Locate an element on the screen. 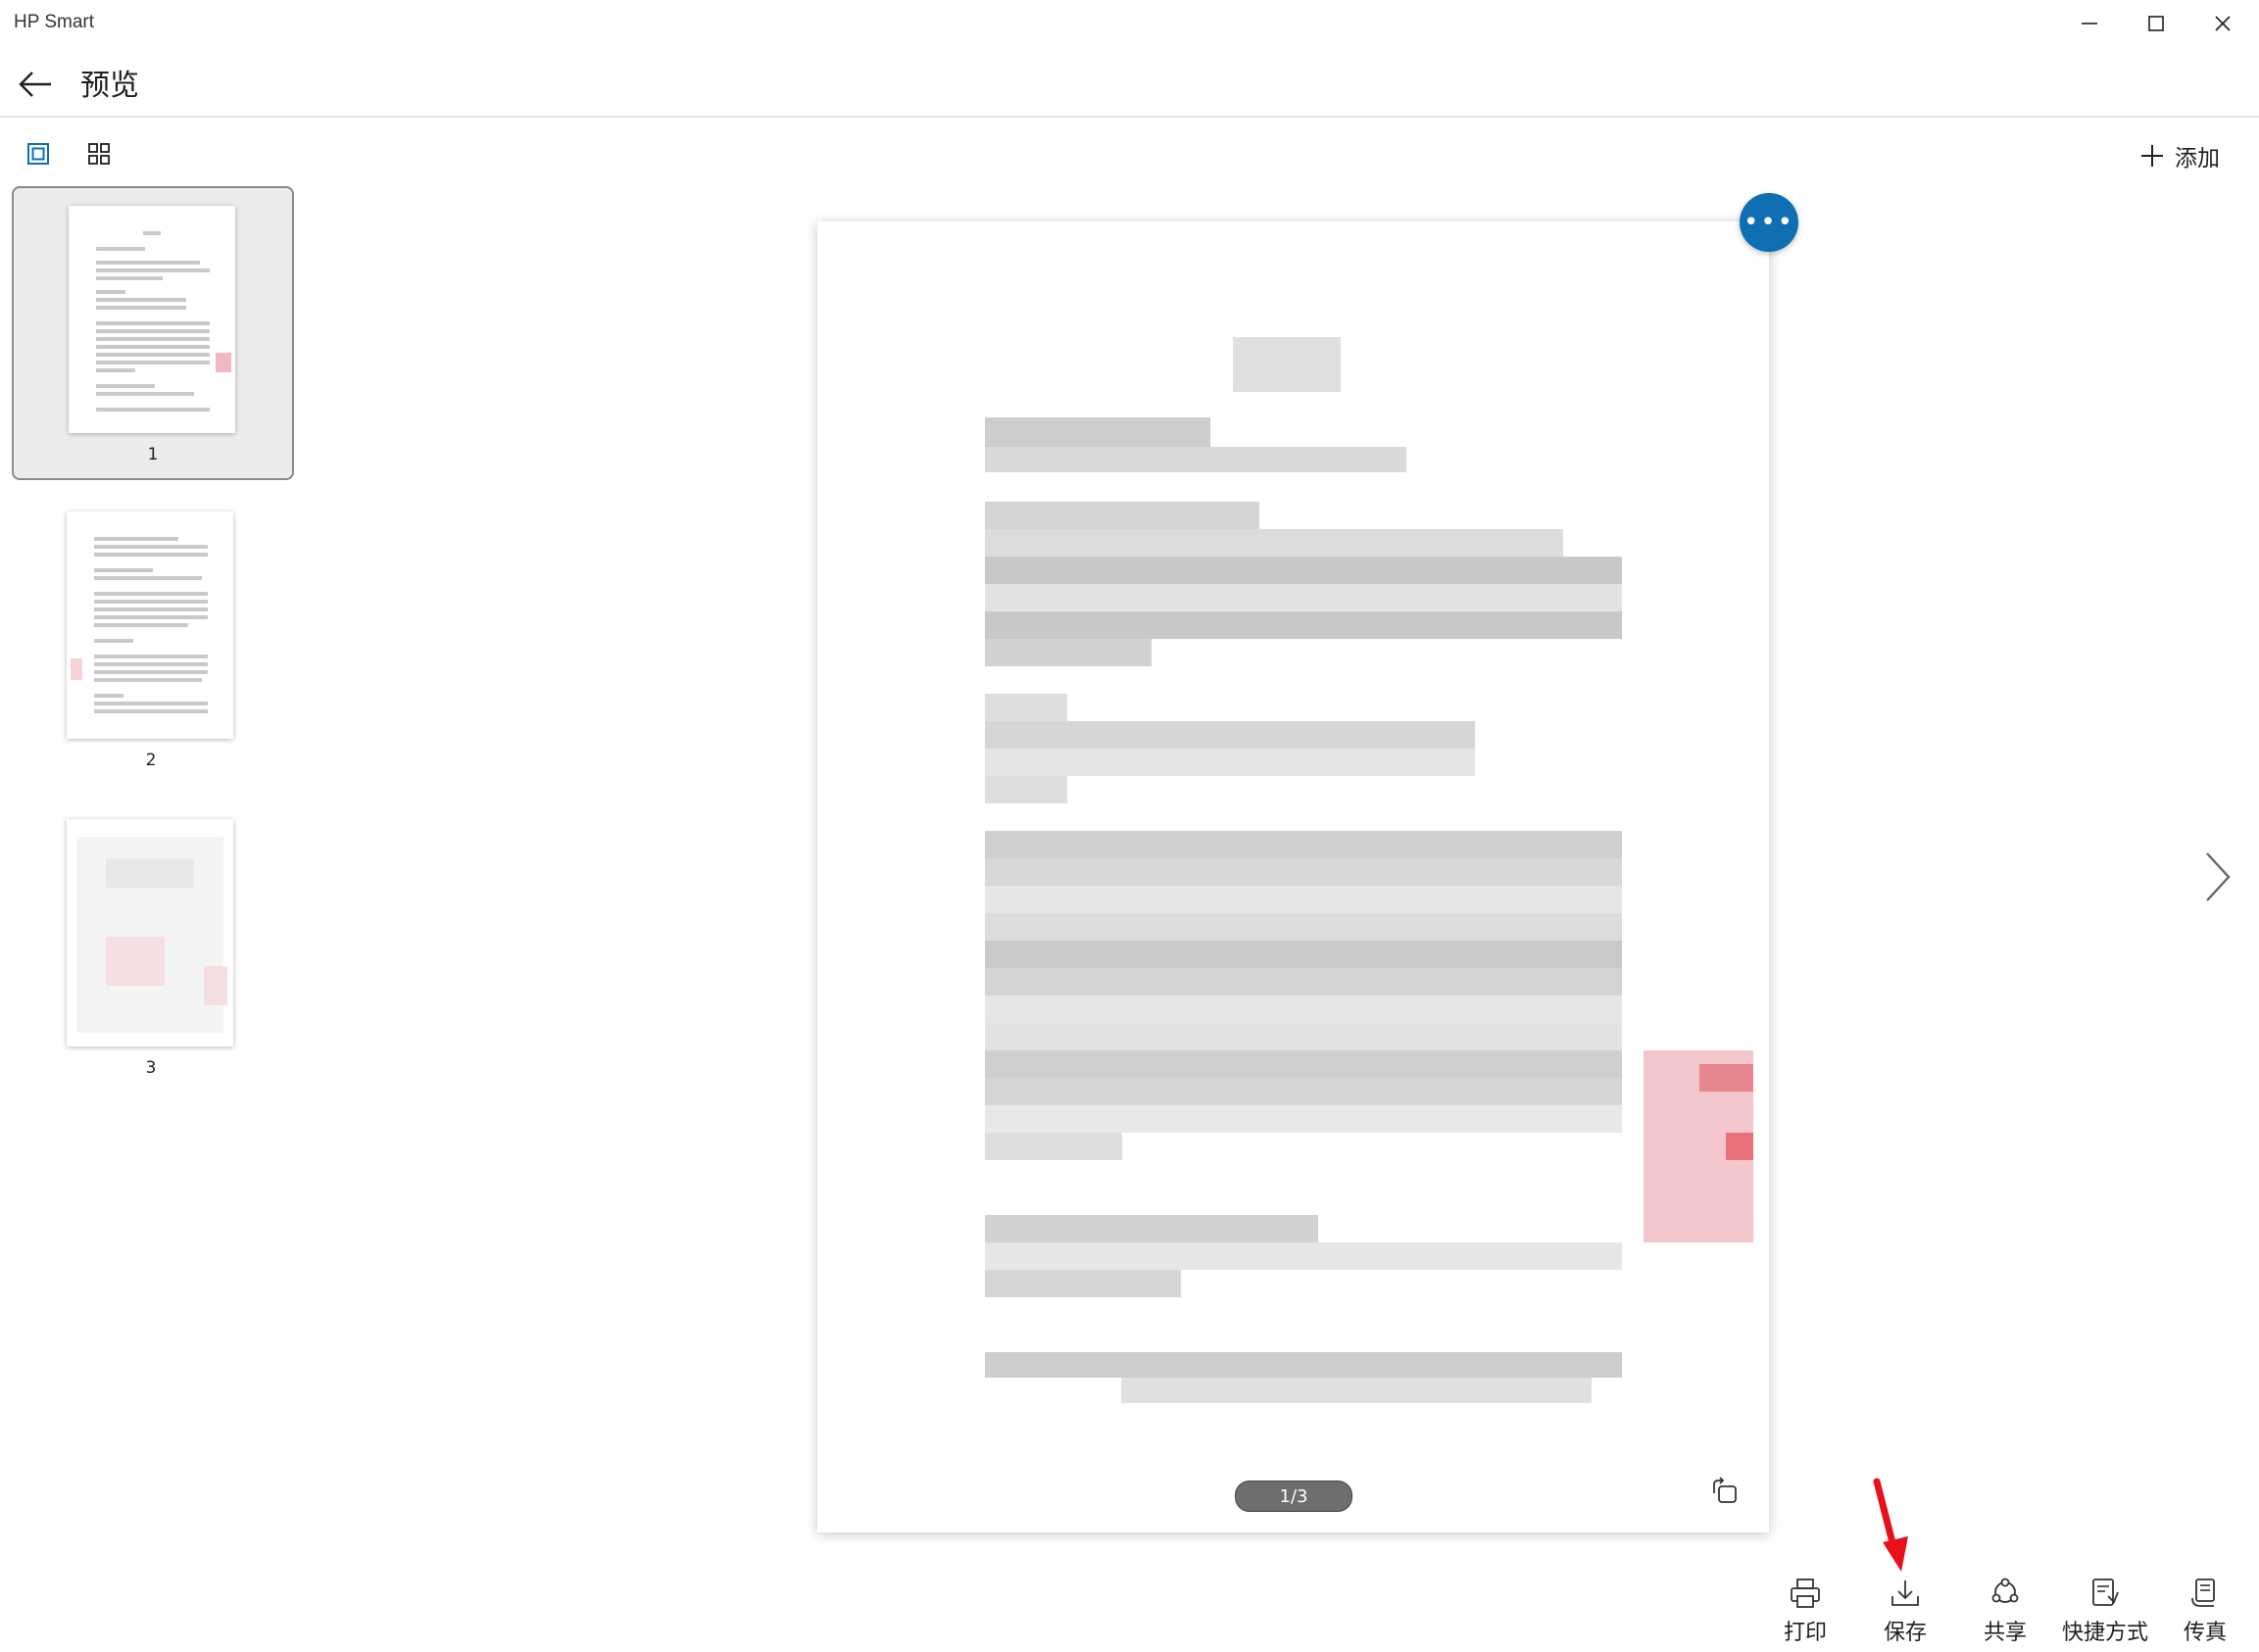 The width and height of the screenshot is (2259, 1652). shortcut-label: 快捷方式 is located at coordinates (2104, 1633).